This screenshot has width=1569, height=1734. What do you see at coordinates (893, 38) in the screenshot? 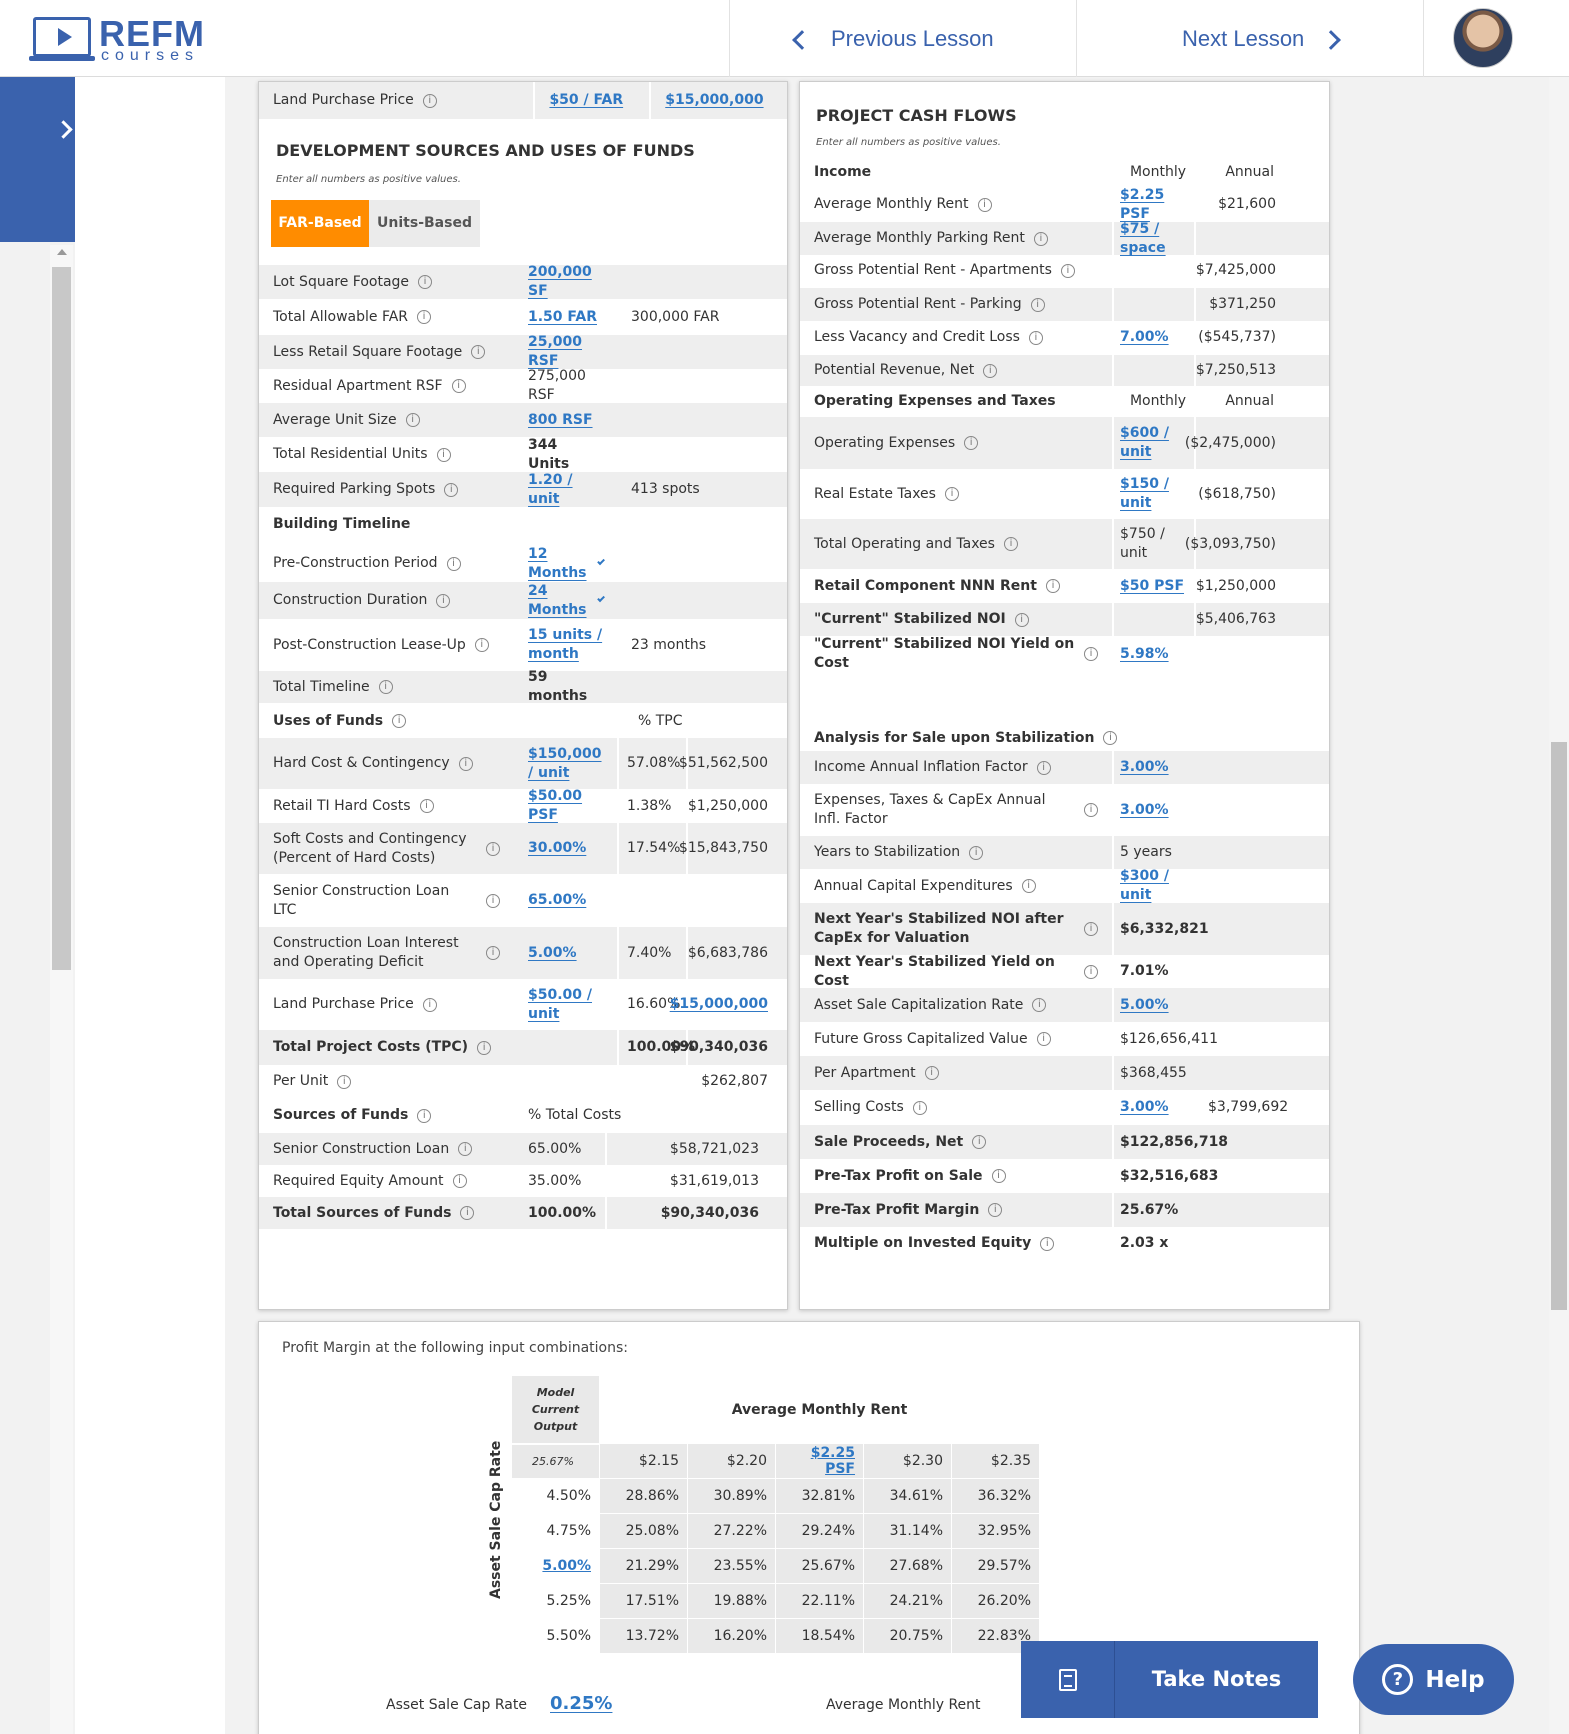
I see `previous-lesson-button: Previous Lesson` at bounding box center [893, 38].